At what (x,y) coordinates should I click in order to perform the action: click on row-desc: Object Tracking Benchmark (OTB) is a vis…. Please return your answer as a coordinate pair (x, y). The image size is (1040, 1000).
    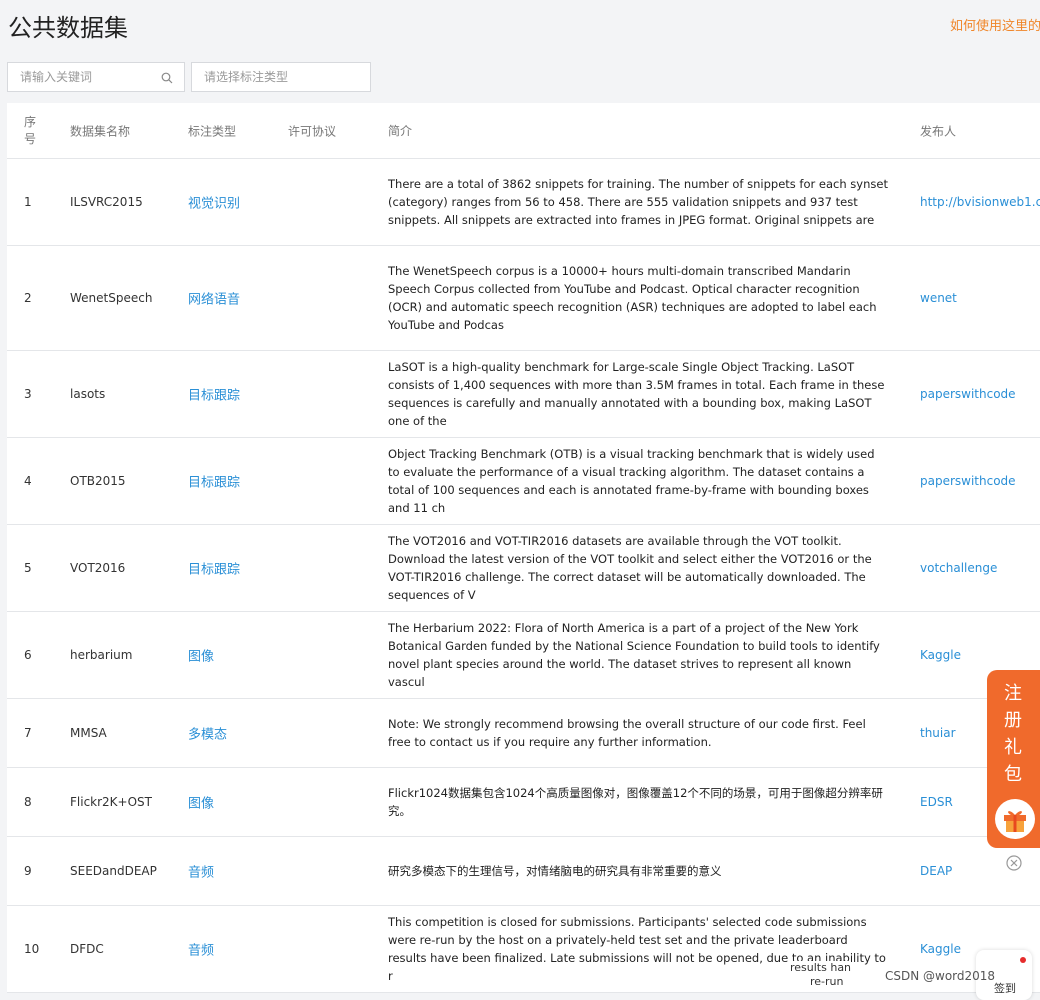
    Looking at the image, I should click on (631, 481).